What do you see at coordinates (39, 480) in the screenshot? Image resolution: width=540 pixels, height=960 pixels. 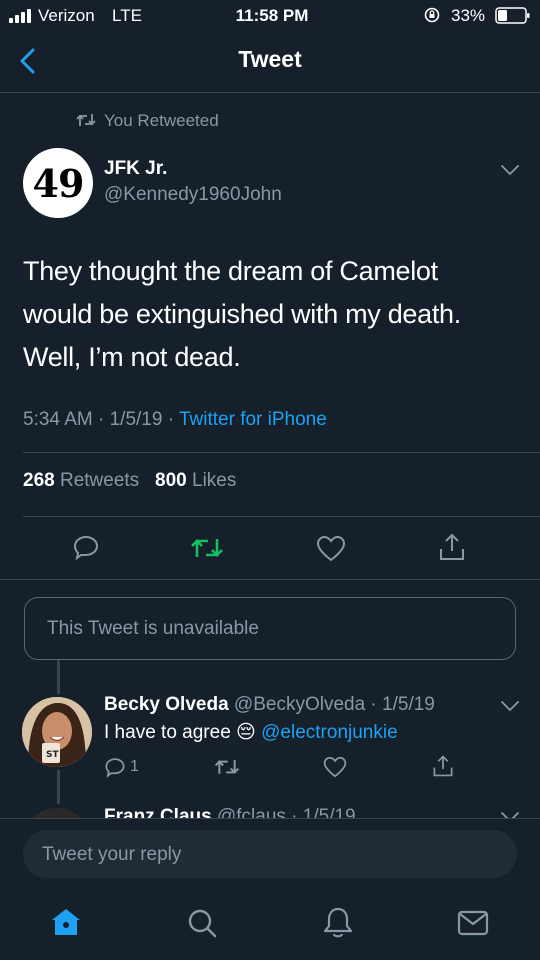 I see `retweet-count: 268` at bounding box center [39, 480].